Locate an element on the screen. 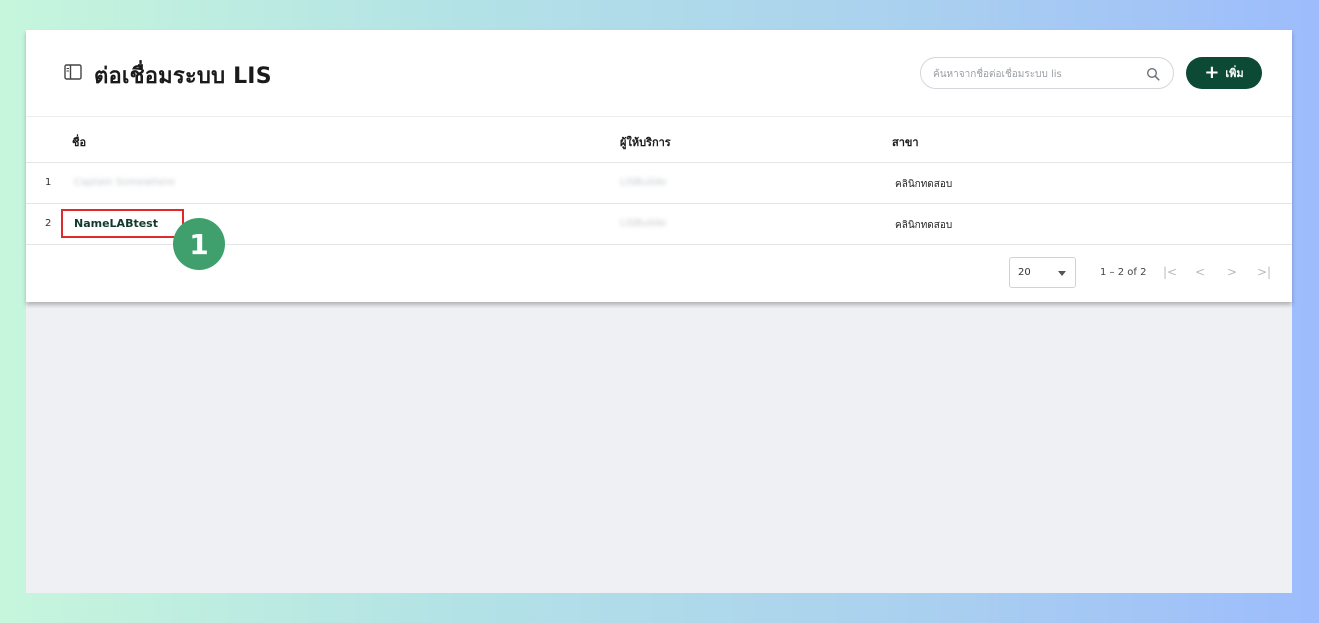  sidebar-toggle-icon is located at coordinates (73, 72).